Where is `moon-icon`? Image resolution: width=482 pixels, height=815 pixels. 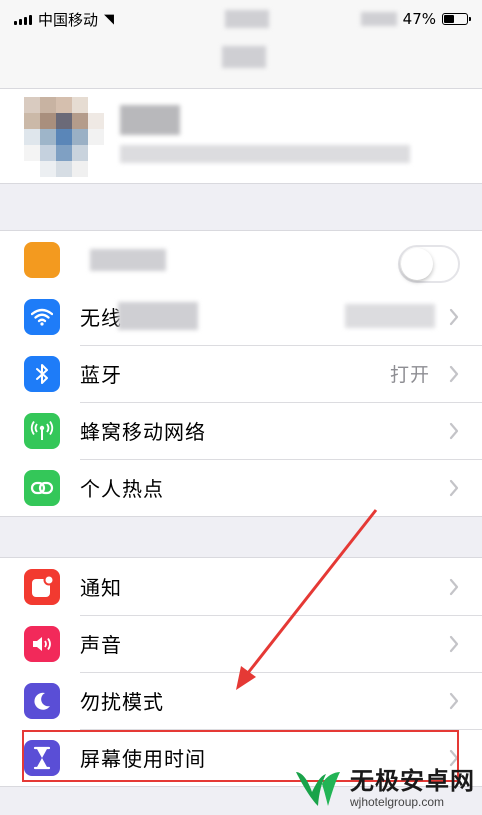 moon-icon is located at coordinates (42, 700).